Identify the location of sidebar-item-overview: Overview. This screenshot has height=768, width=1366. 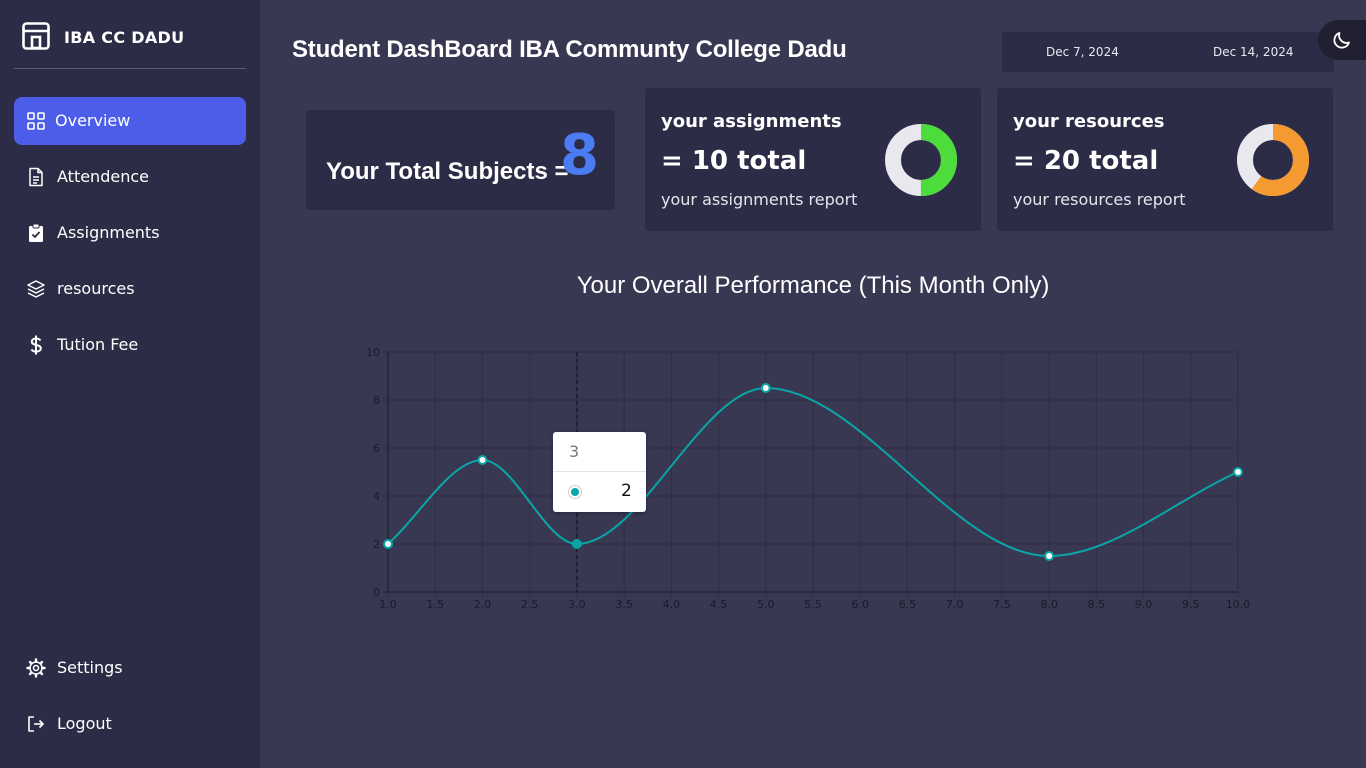
(130, 121).